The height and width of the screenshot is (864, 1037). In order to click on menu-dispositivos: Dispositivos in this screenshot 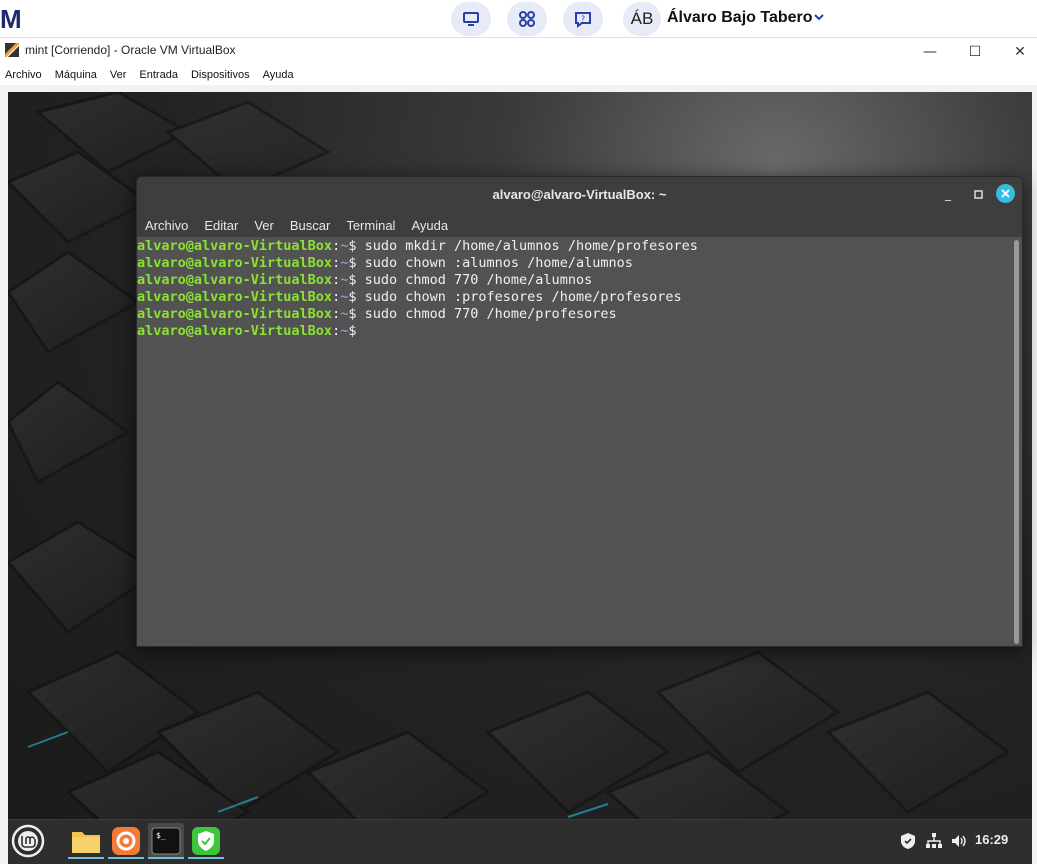, I will do `click(220, 75)`.